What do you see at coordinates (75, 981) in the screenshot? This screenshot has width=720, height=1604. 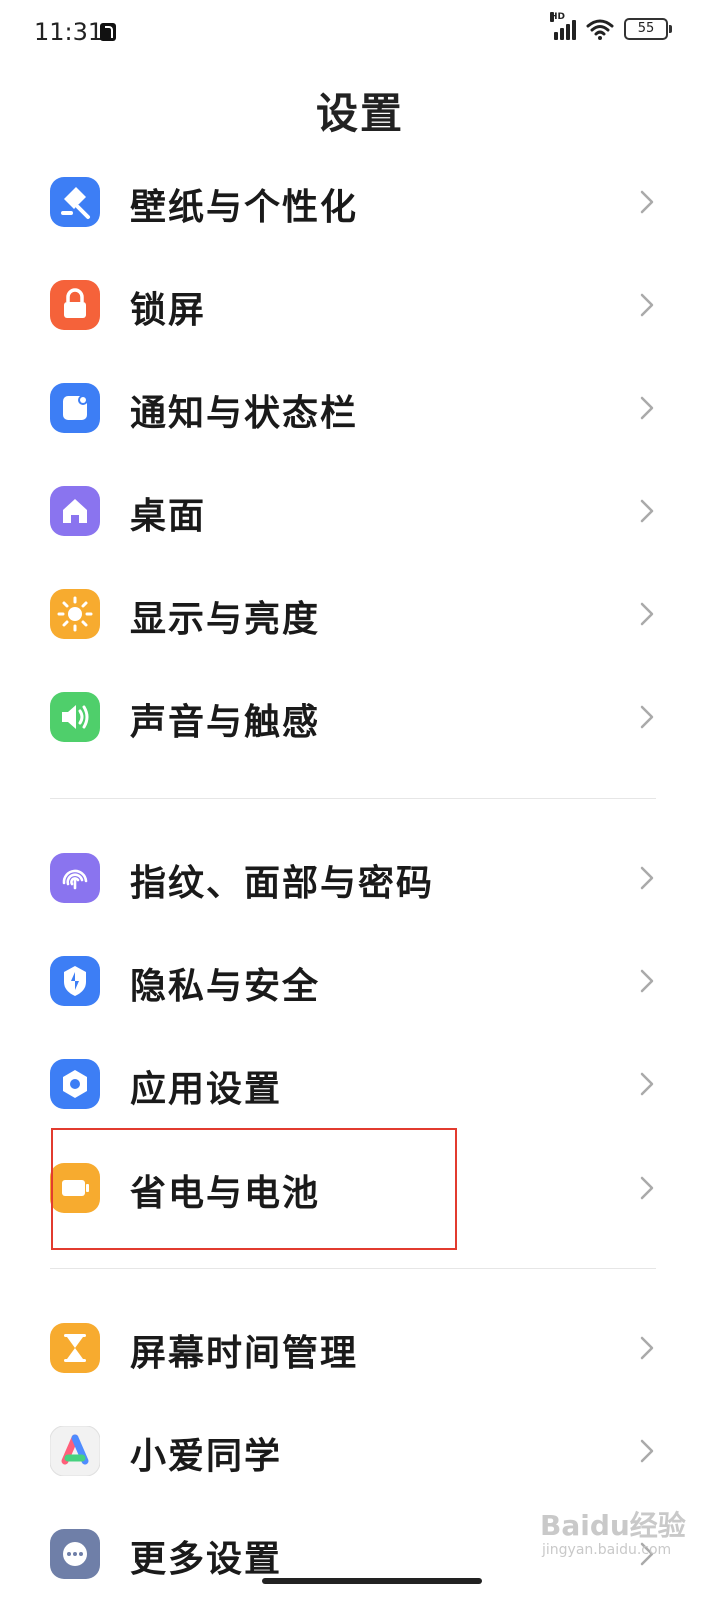 I see `privacy-shield-icon` at bounding box center [75, 981].